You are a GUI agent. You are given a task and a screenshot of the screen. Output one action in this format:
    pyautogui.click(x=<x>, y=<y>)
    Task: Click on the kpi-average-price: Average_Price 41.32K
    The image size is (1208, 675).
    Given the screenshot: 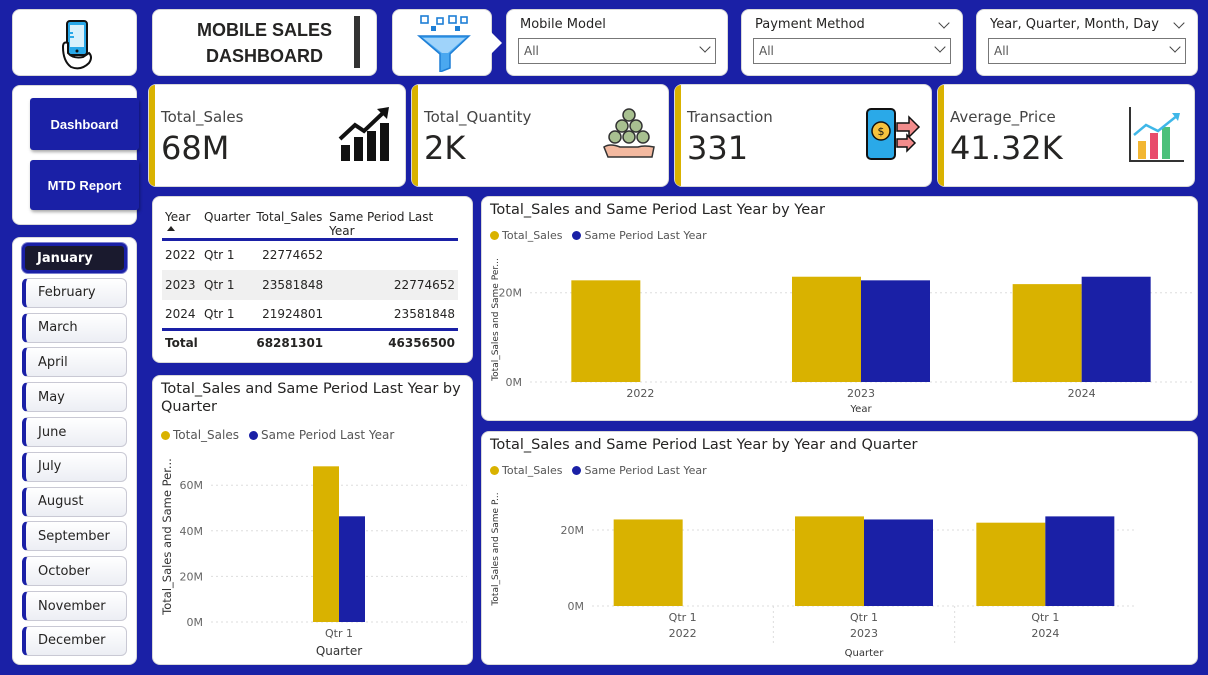 What is the action you would take?
    pyautogui.click(x=1066, y=135)
    